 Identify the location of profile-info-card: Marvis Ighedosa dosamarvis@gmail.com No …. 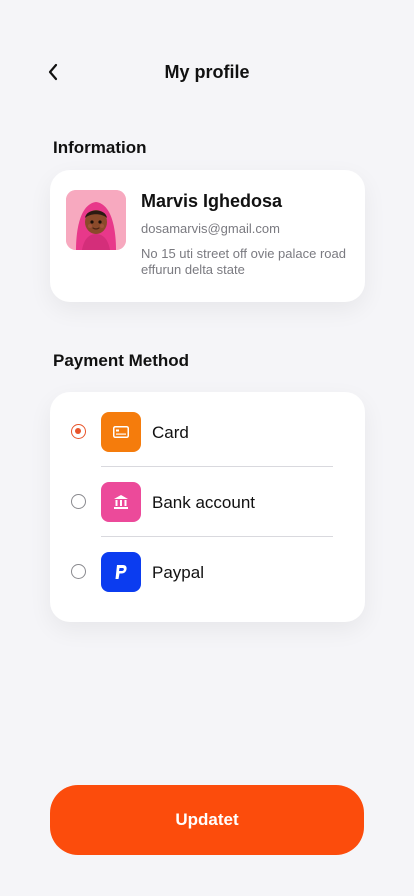
(207, 236).